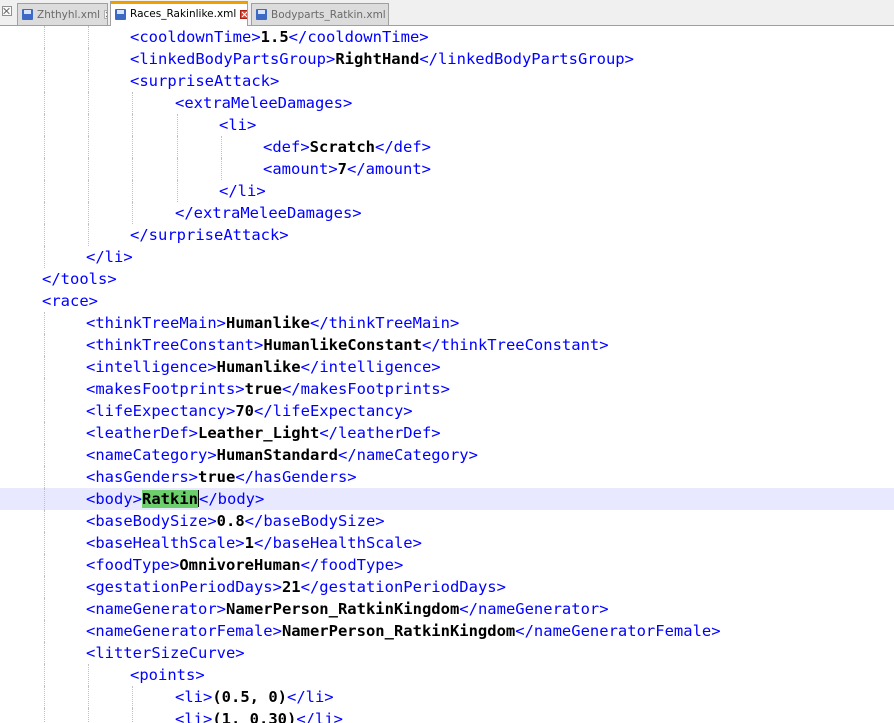 The image size is (894, 723). What do you see at coordinates (447, 213) in the screenshot?
I see `code-line: </extraMeleeDamages>` at bounding box center [447, 213].